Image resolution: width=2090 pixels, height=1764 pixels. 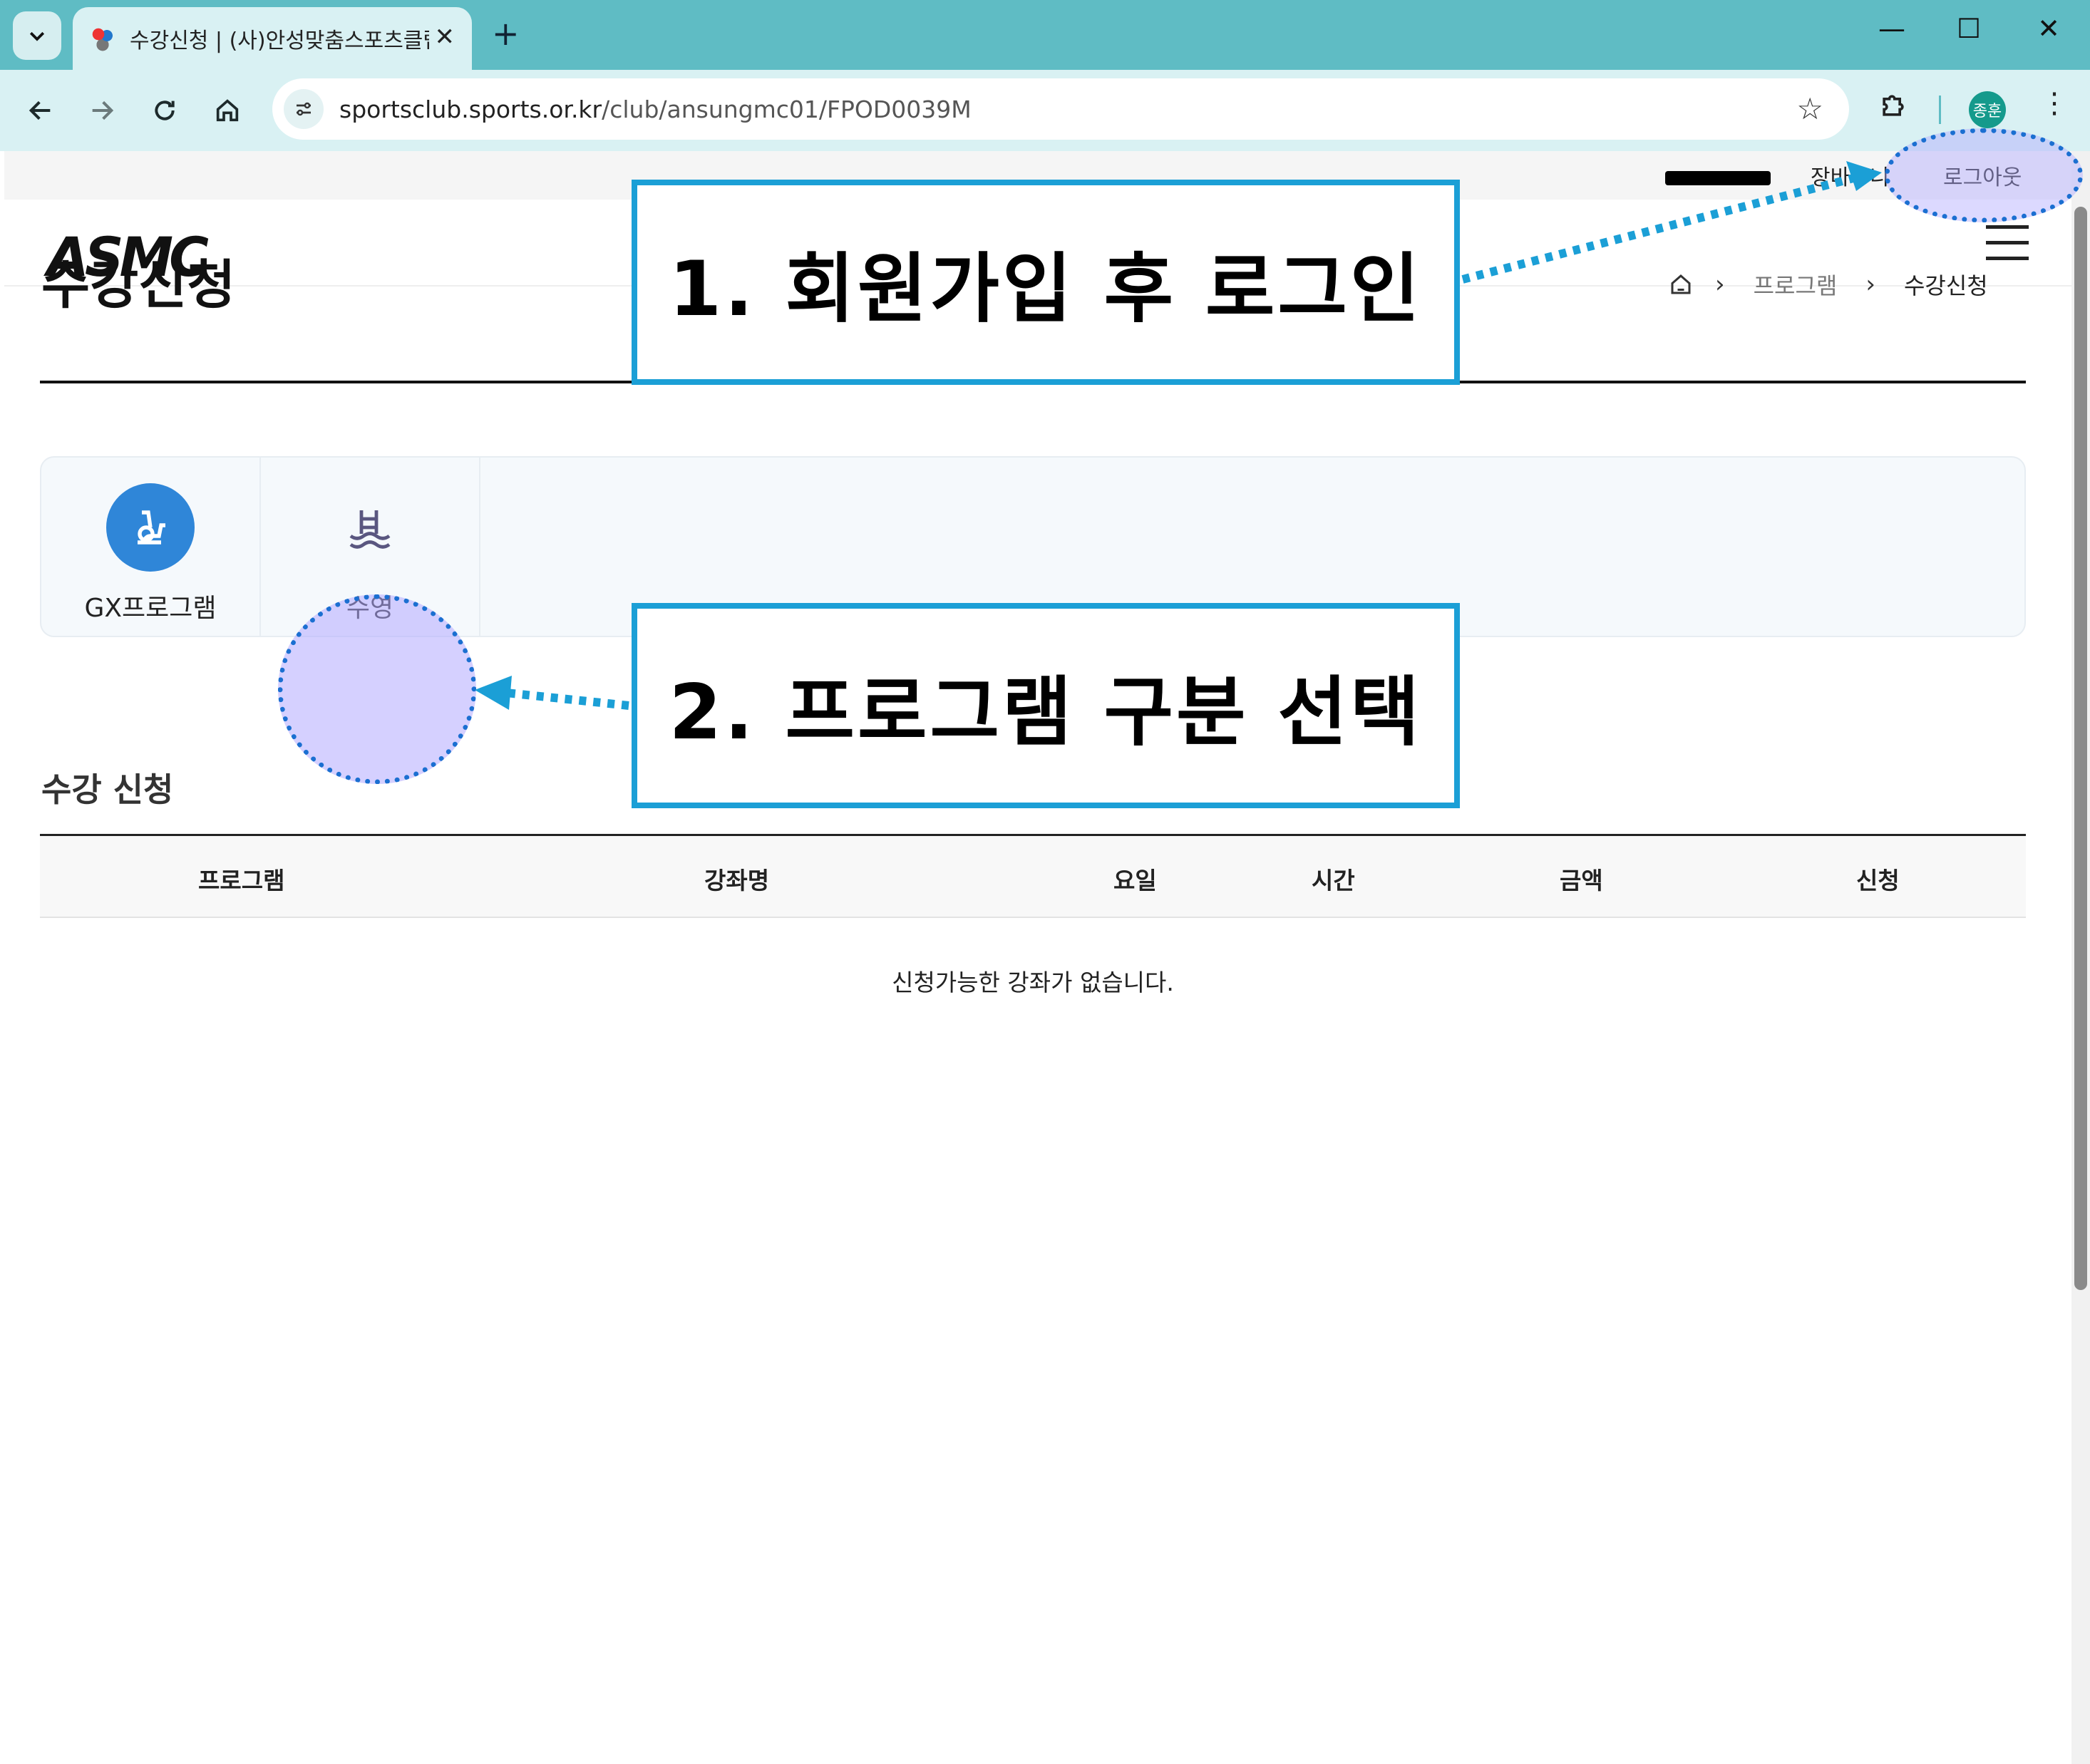 What do you see at coordinates (1864, 176) in the screenshot?
I see `arrowhead-logout` at bounding box center [1864, 176].